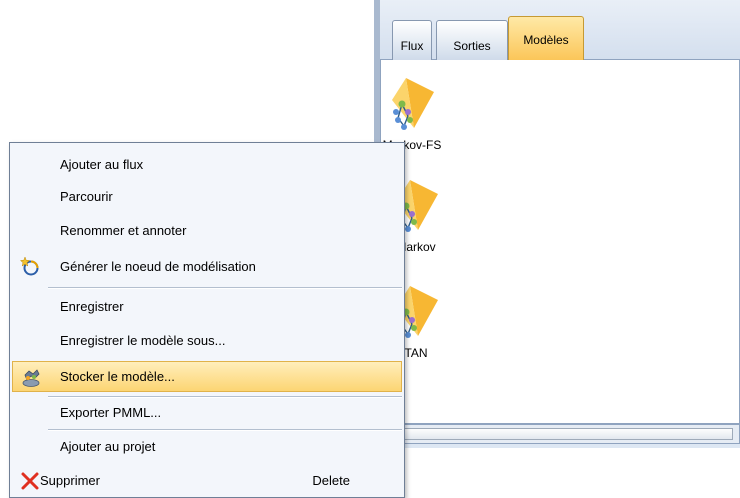  What do you see at coordinates (102, 164) in the screenshot?
I see `menu-item-label: Ajouter au flux` at bounding box center [102, 164].